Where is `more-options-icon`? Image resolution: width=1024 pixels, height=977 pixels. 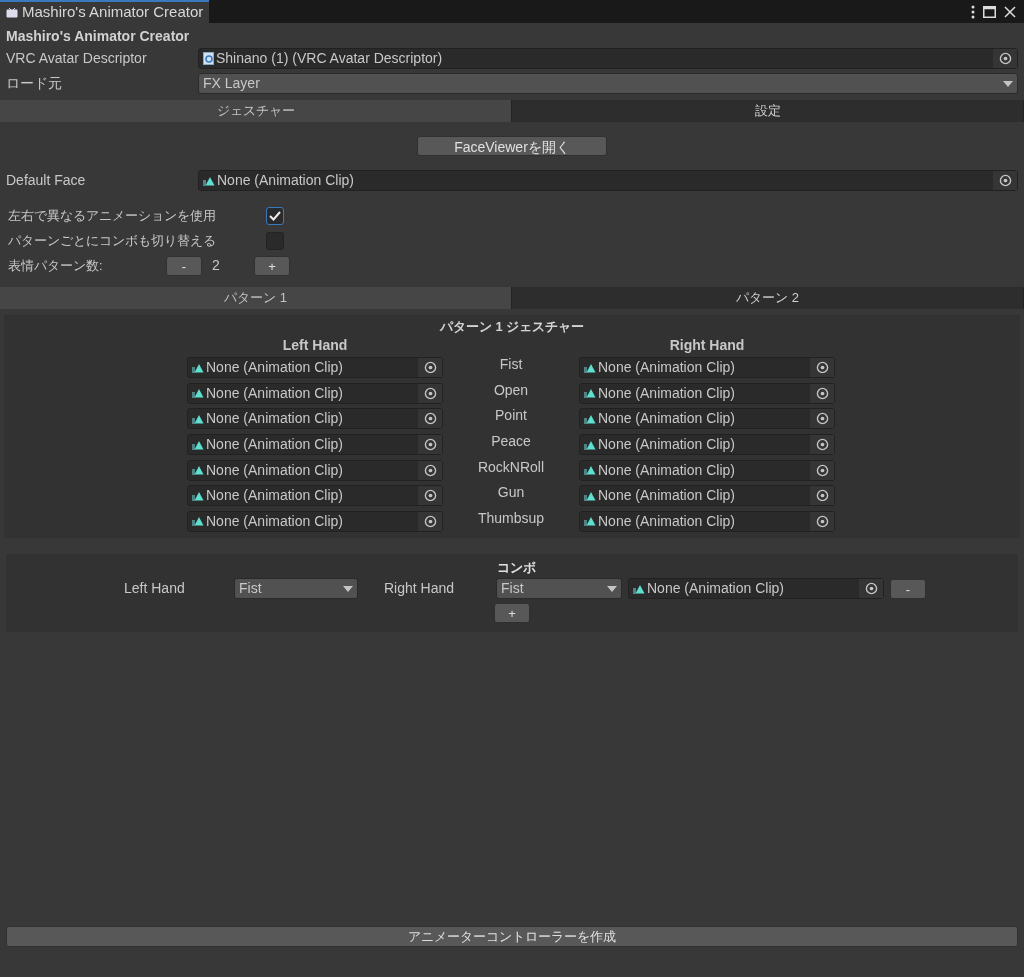 more-options-icon is located at coordinates (973, 11).